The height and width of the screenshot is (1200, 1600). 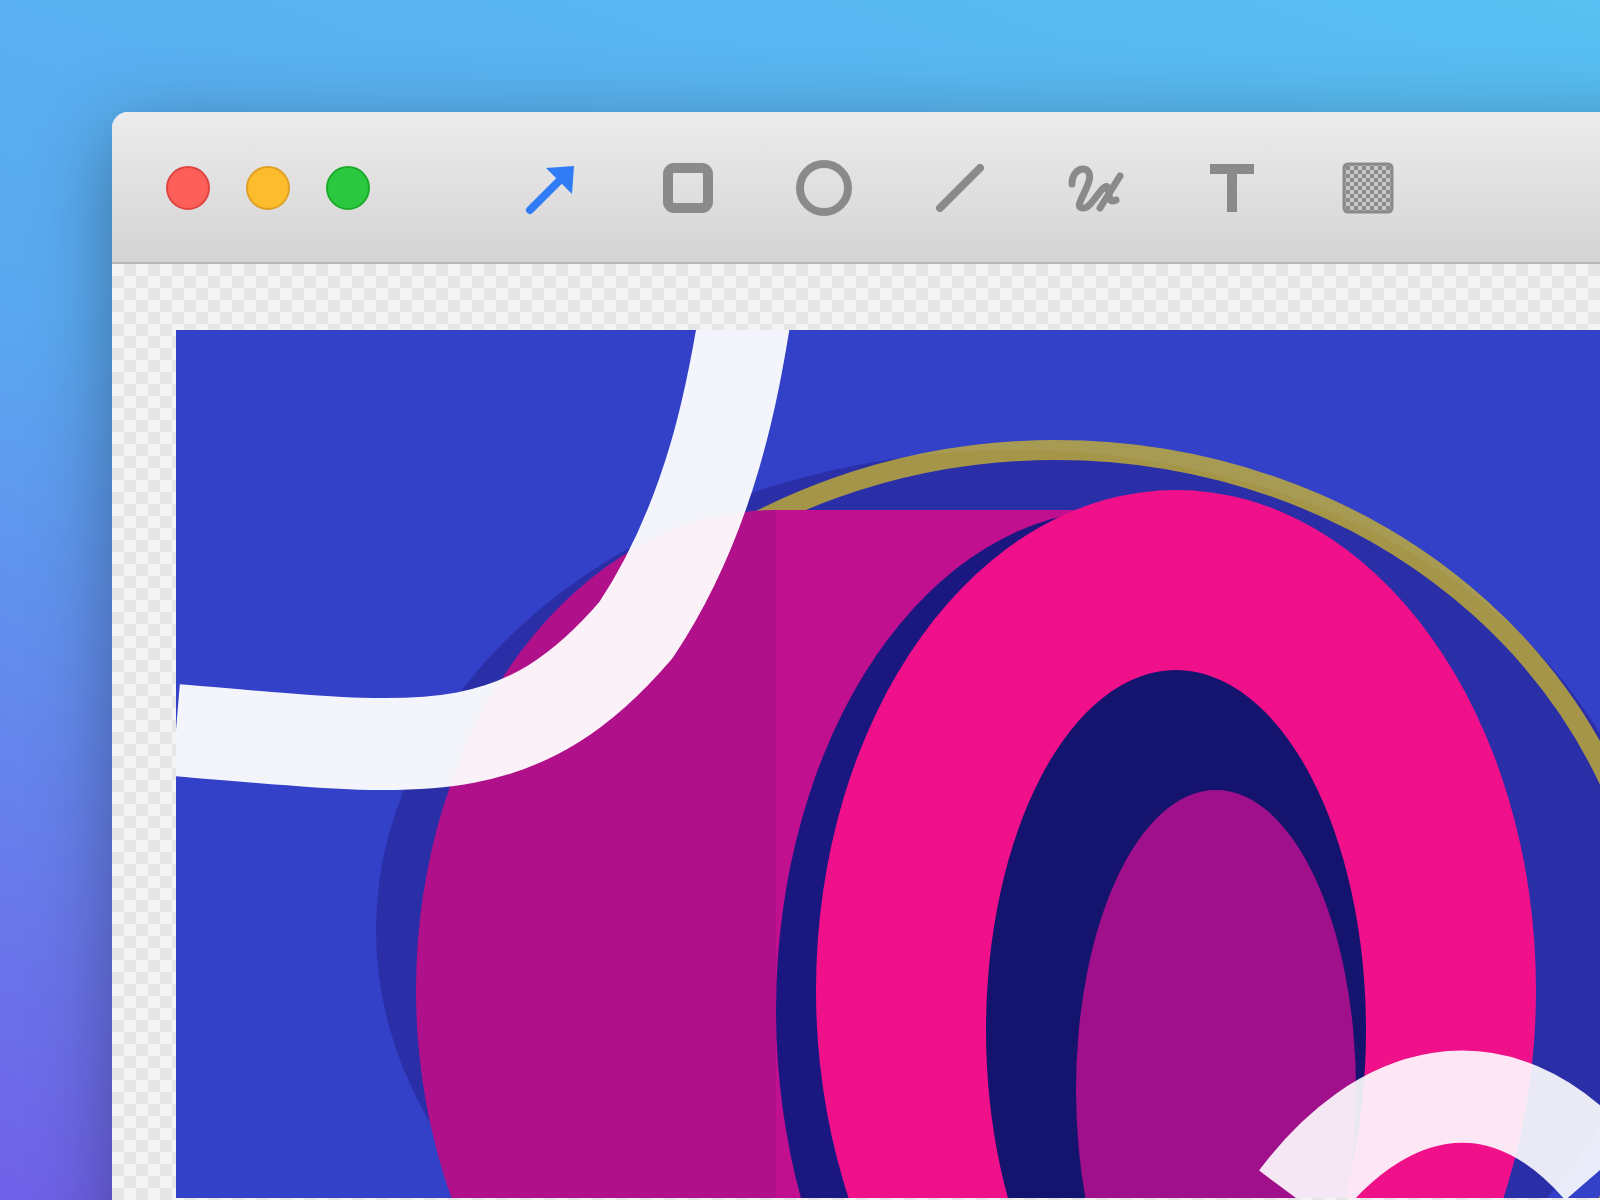 What do you see at coordinates (688, 187) in the screenshot?
I see `square-icon` at bounding box center [688, 187].